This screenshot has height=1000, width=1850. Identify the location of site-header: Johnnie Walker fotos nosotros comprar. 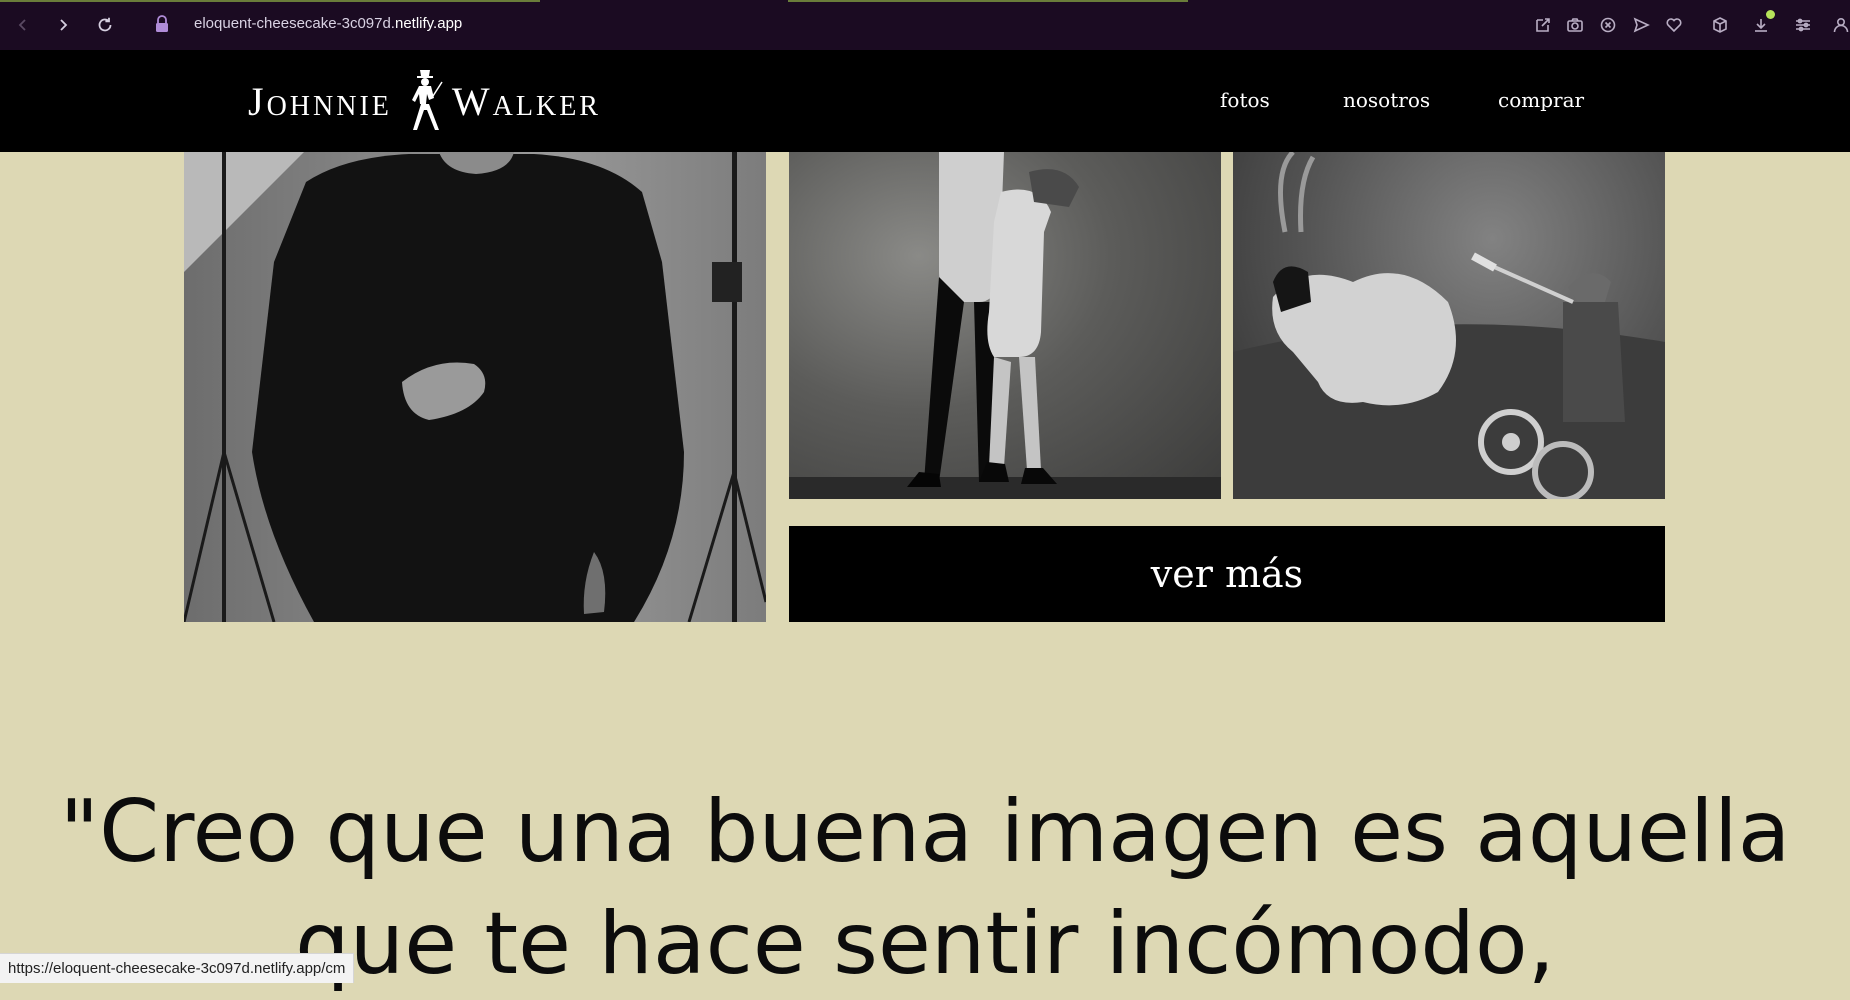
(925, 101).